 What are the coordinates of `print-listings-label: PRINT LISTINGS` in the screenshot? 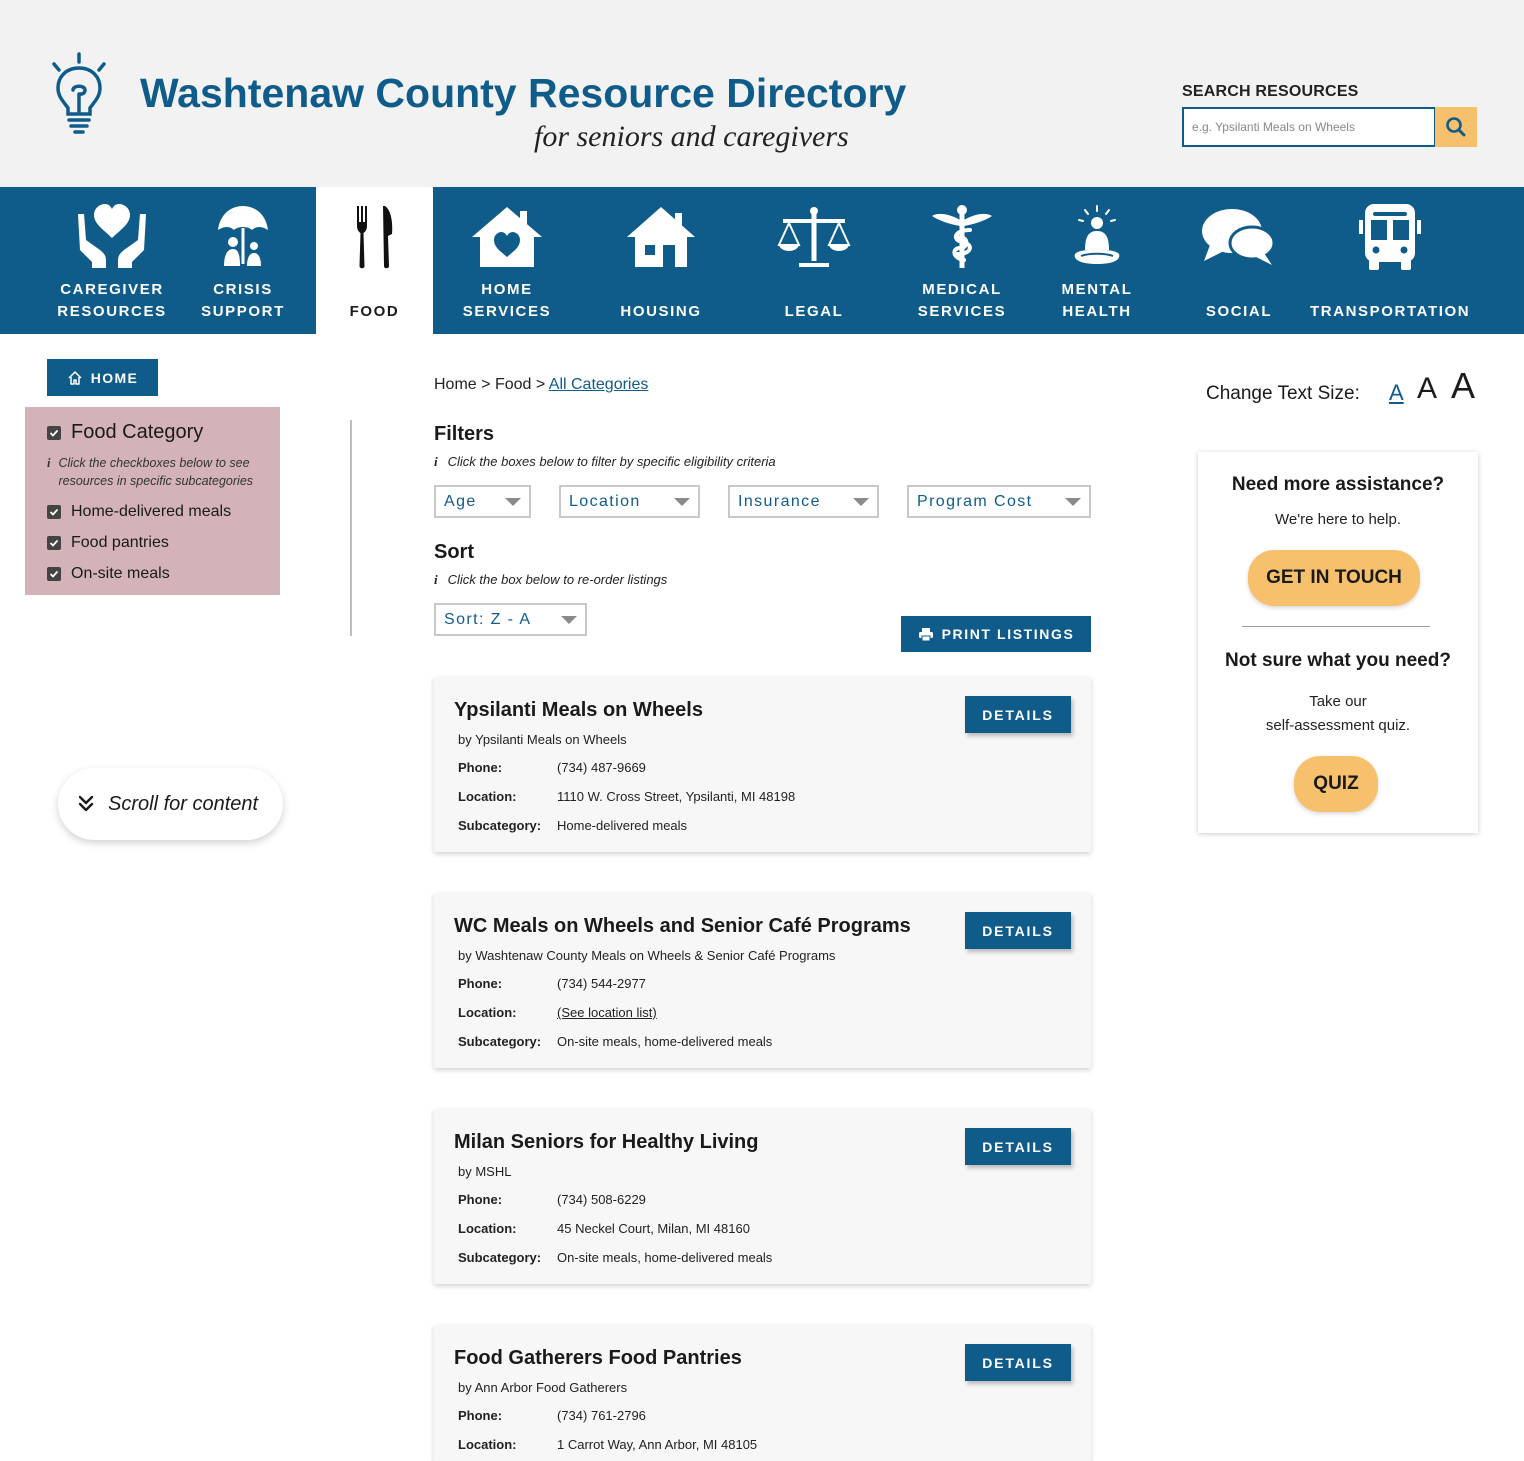 It's located at (1008, 634).